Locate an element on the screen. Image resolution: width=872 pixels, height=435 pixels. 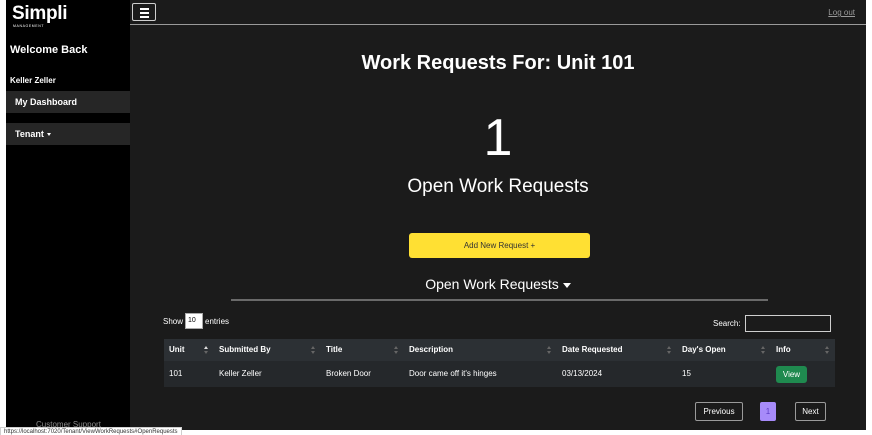
show-label: Show is located at coordinates (173, 321).